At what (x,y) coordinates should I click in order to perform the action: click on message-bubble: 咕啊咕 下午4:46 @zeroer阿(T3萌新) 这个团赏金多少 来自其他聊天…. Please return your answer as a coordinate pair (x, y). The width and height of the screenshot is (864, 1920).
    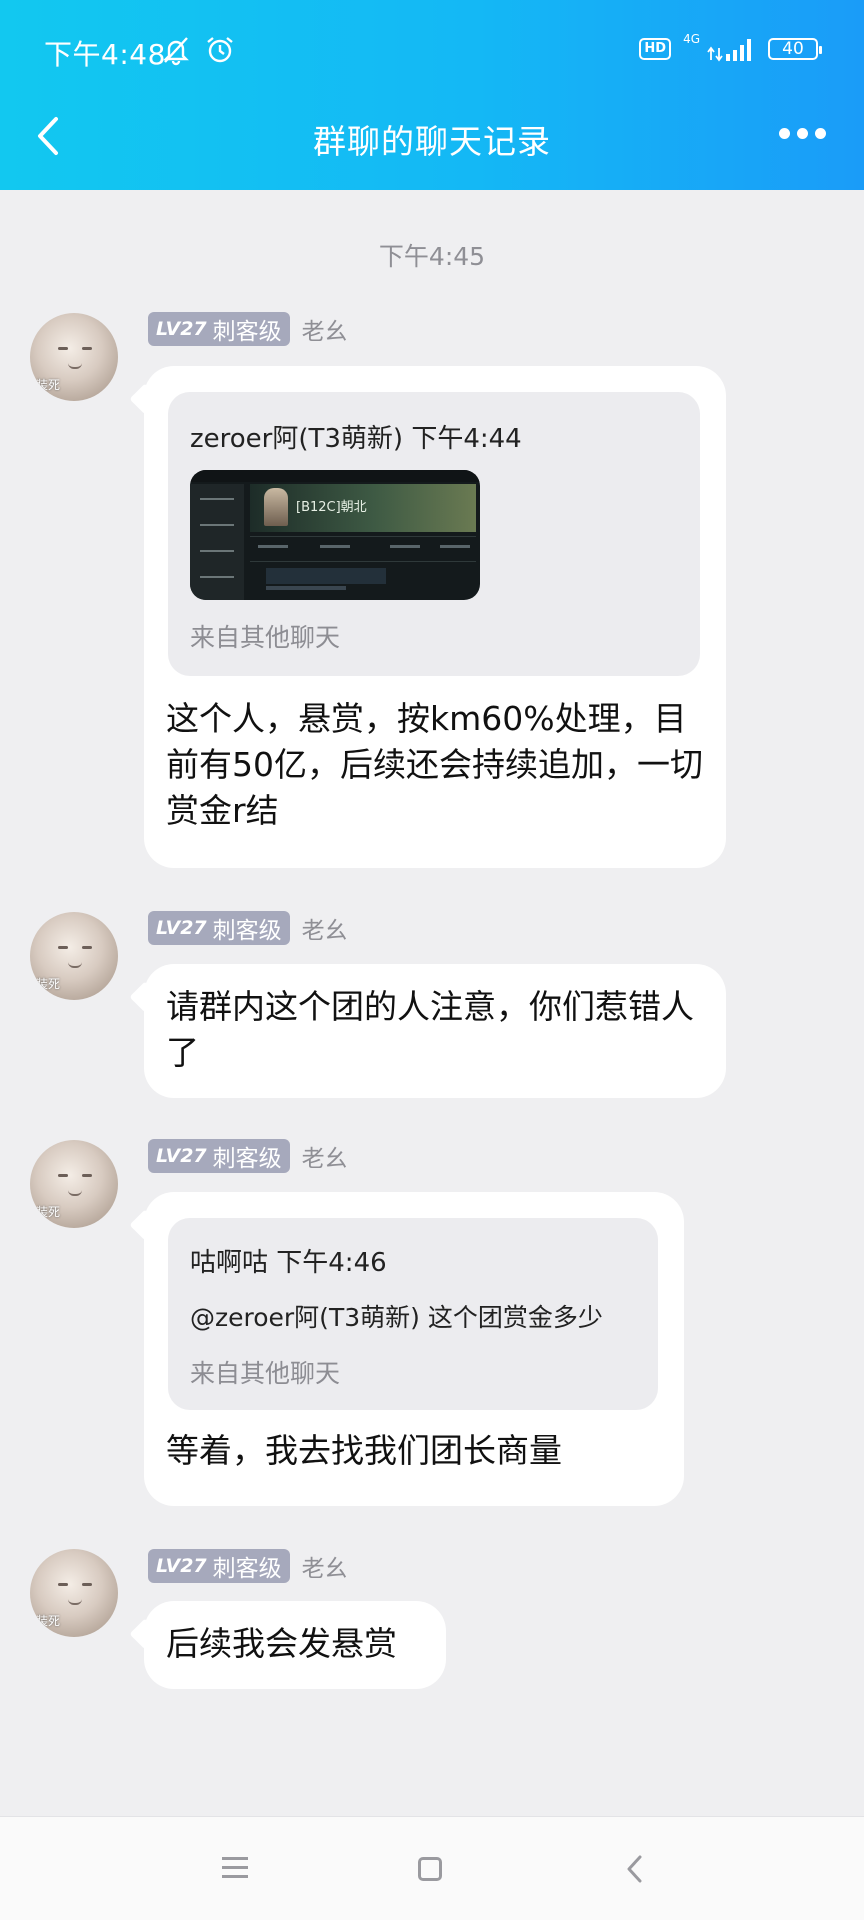
    Looking at the image, I should click on (414, 1349).